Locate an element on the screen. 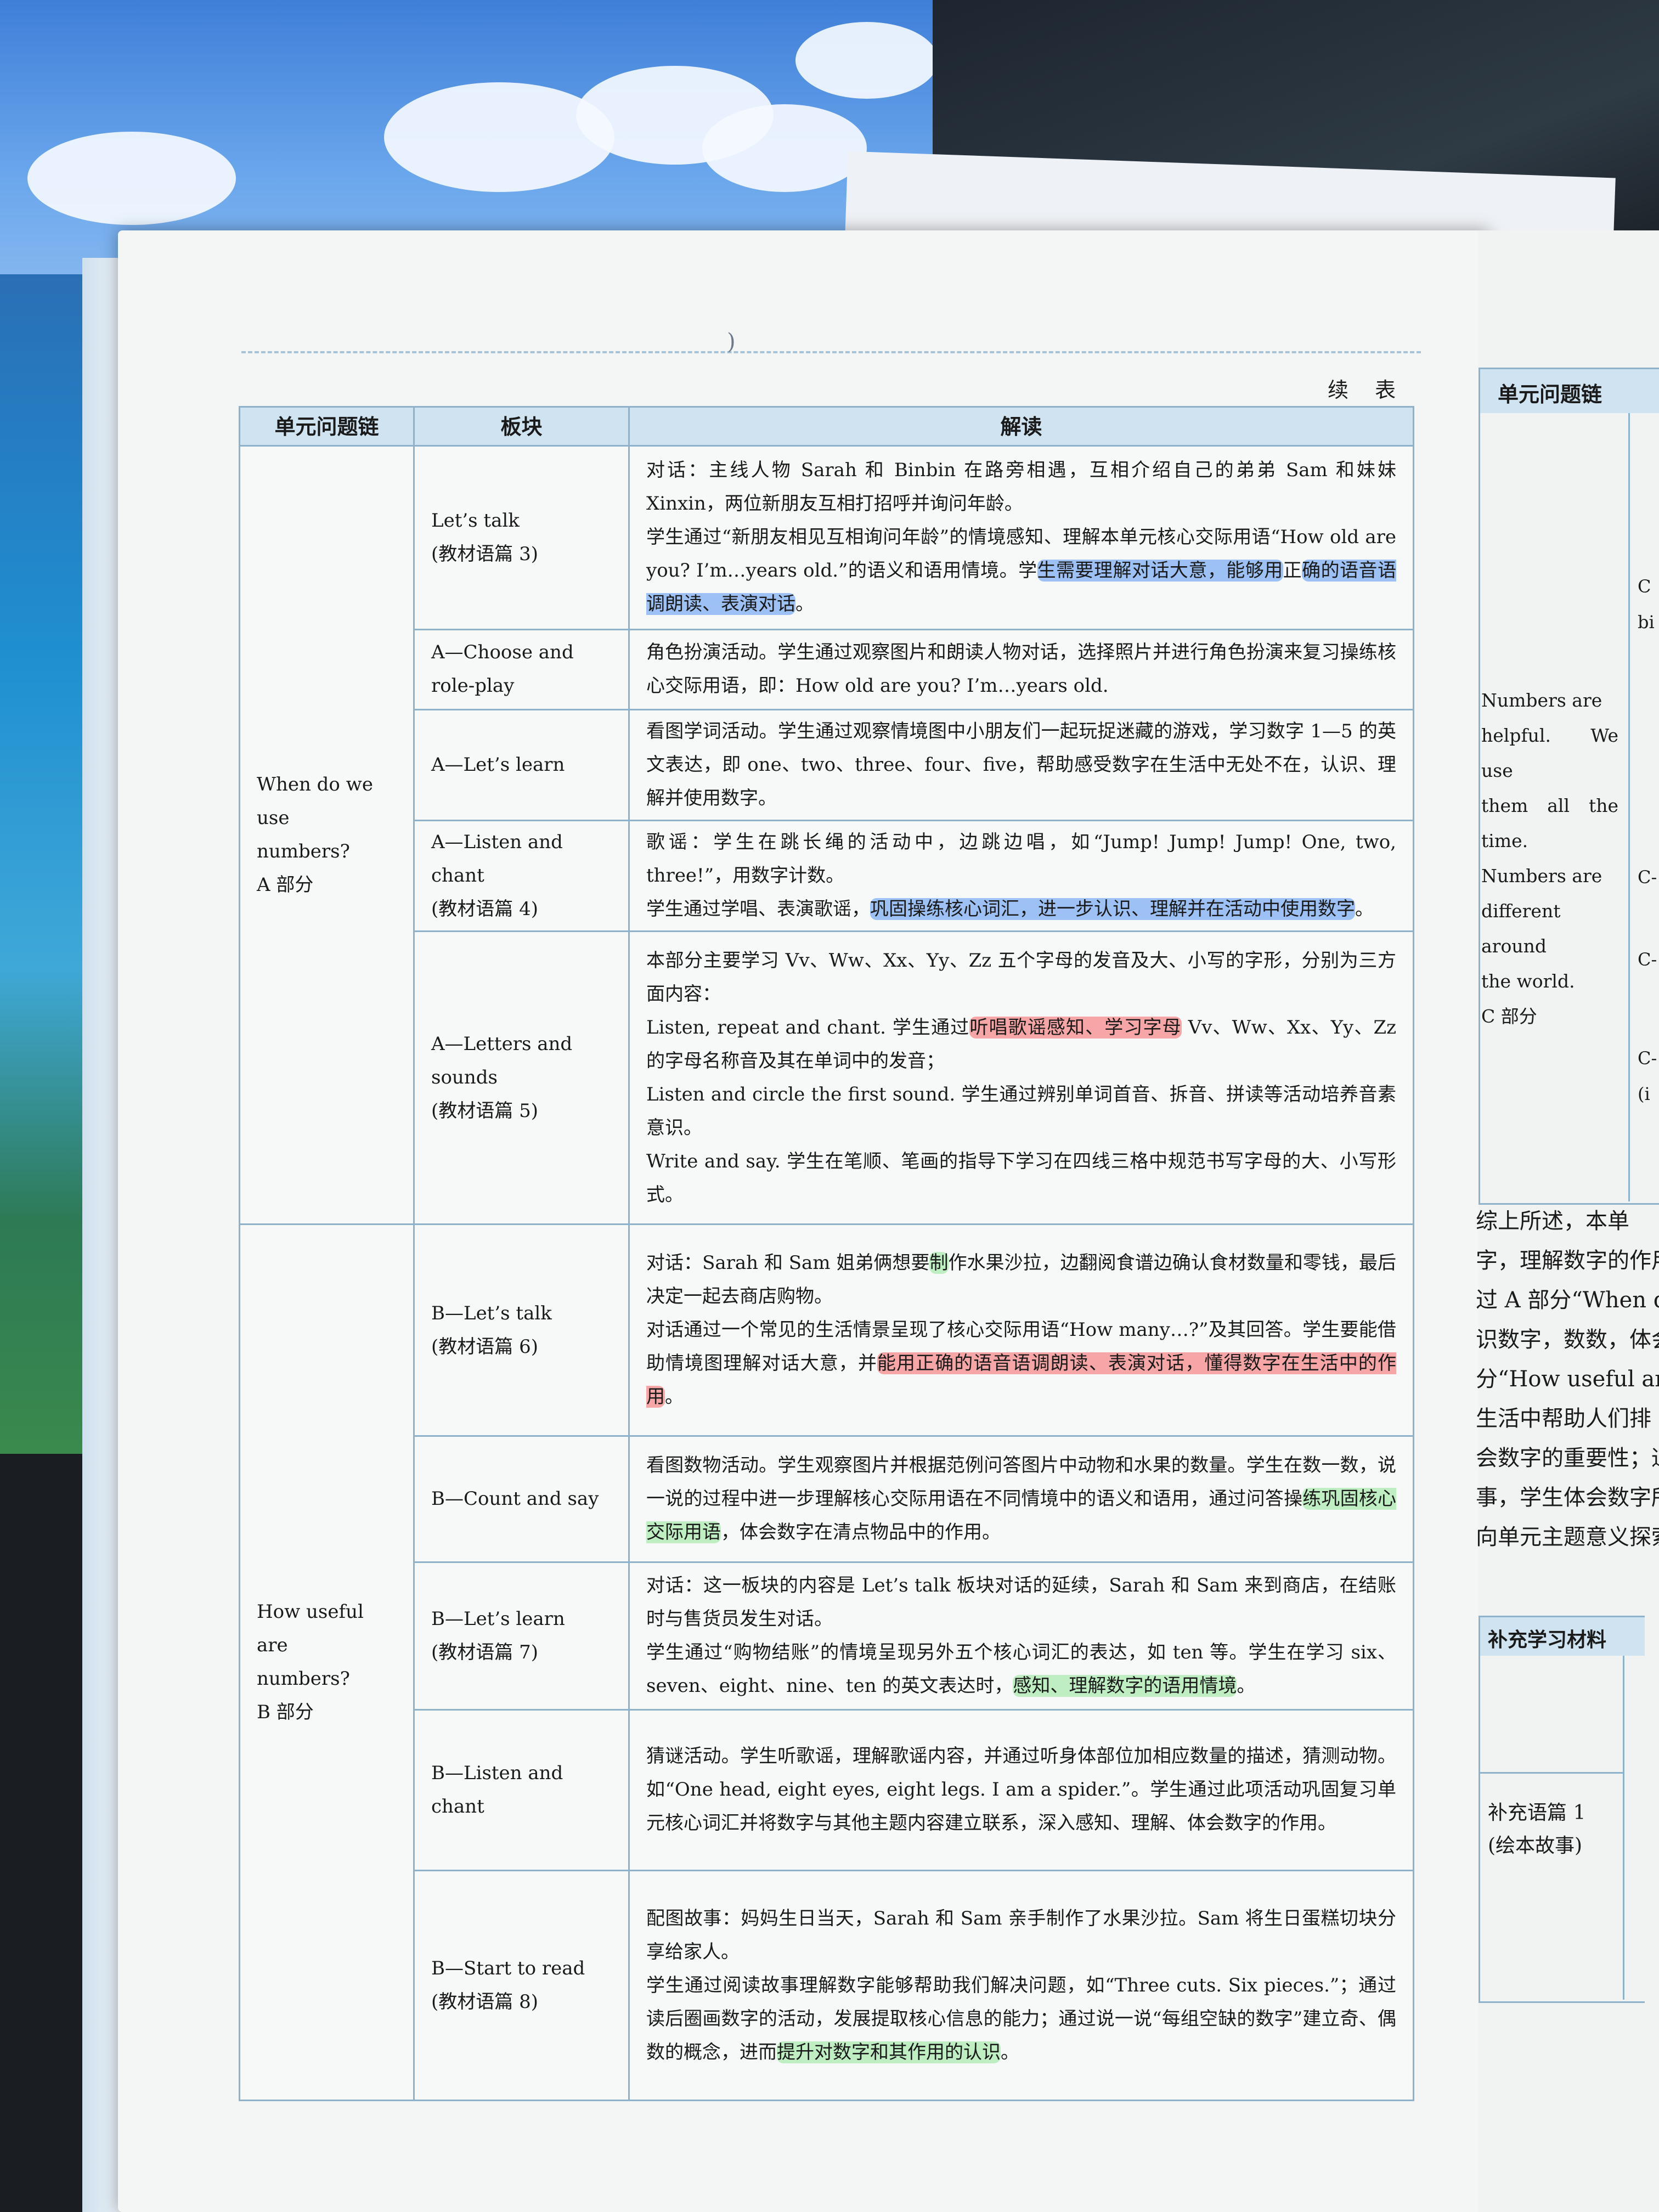 Image resolution: width=1659 pixels, height=2212 pixels. question-chain-line: A 部分 is located at coordinates (285, 885).